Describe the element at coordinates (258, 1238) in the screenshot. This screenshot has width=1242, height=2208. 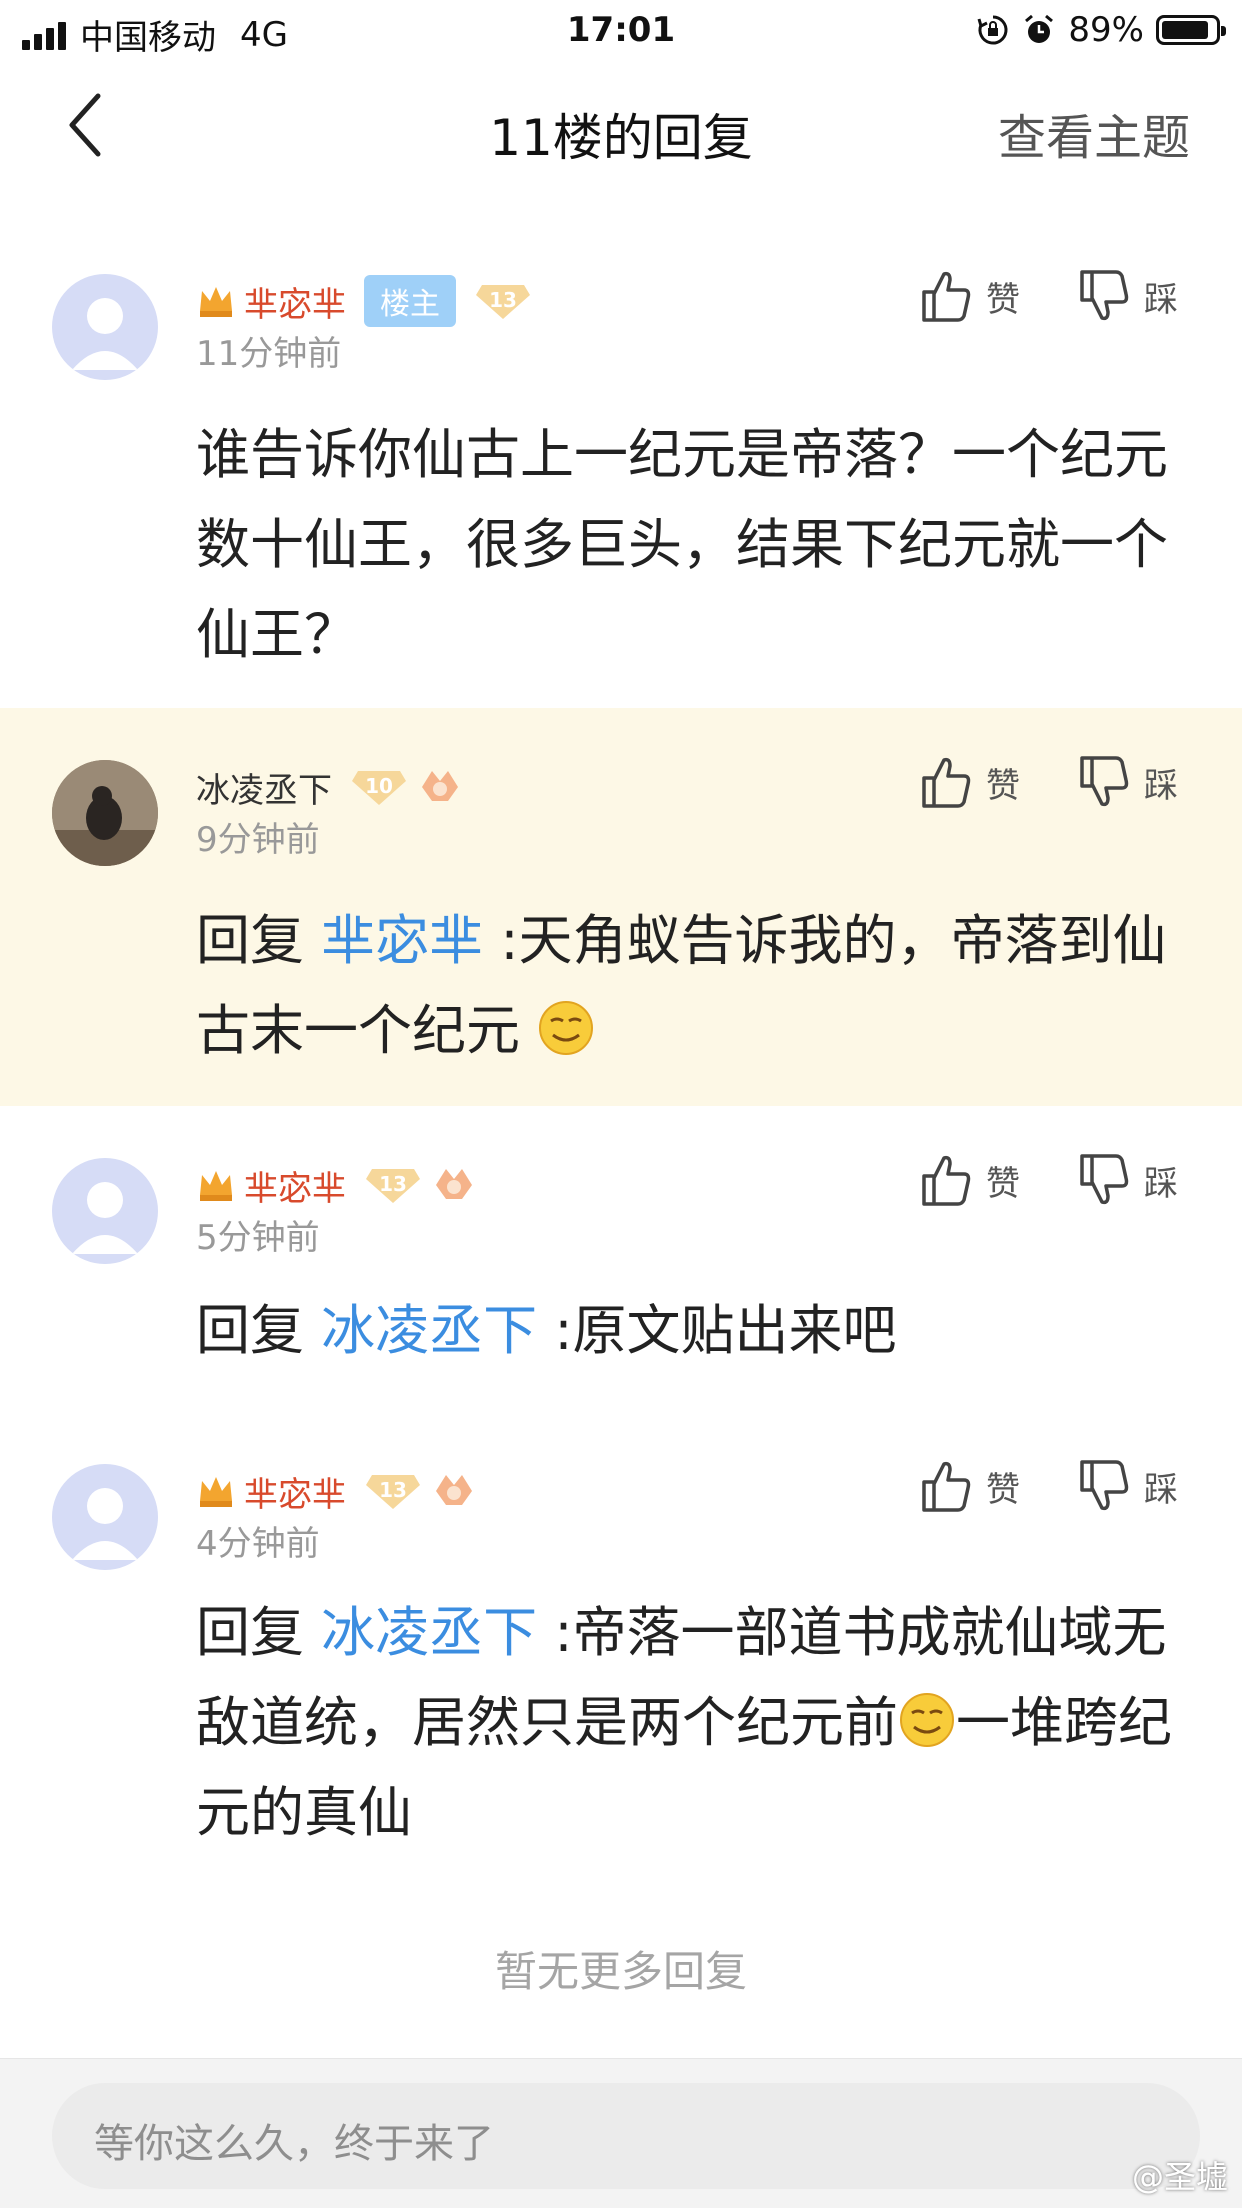
I see `comment-time: 5分钟前` at that location.